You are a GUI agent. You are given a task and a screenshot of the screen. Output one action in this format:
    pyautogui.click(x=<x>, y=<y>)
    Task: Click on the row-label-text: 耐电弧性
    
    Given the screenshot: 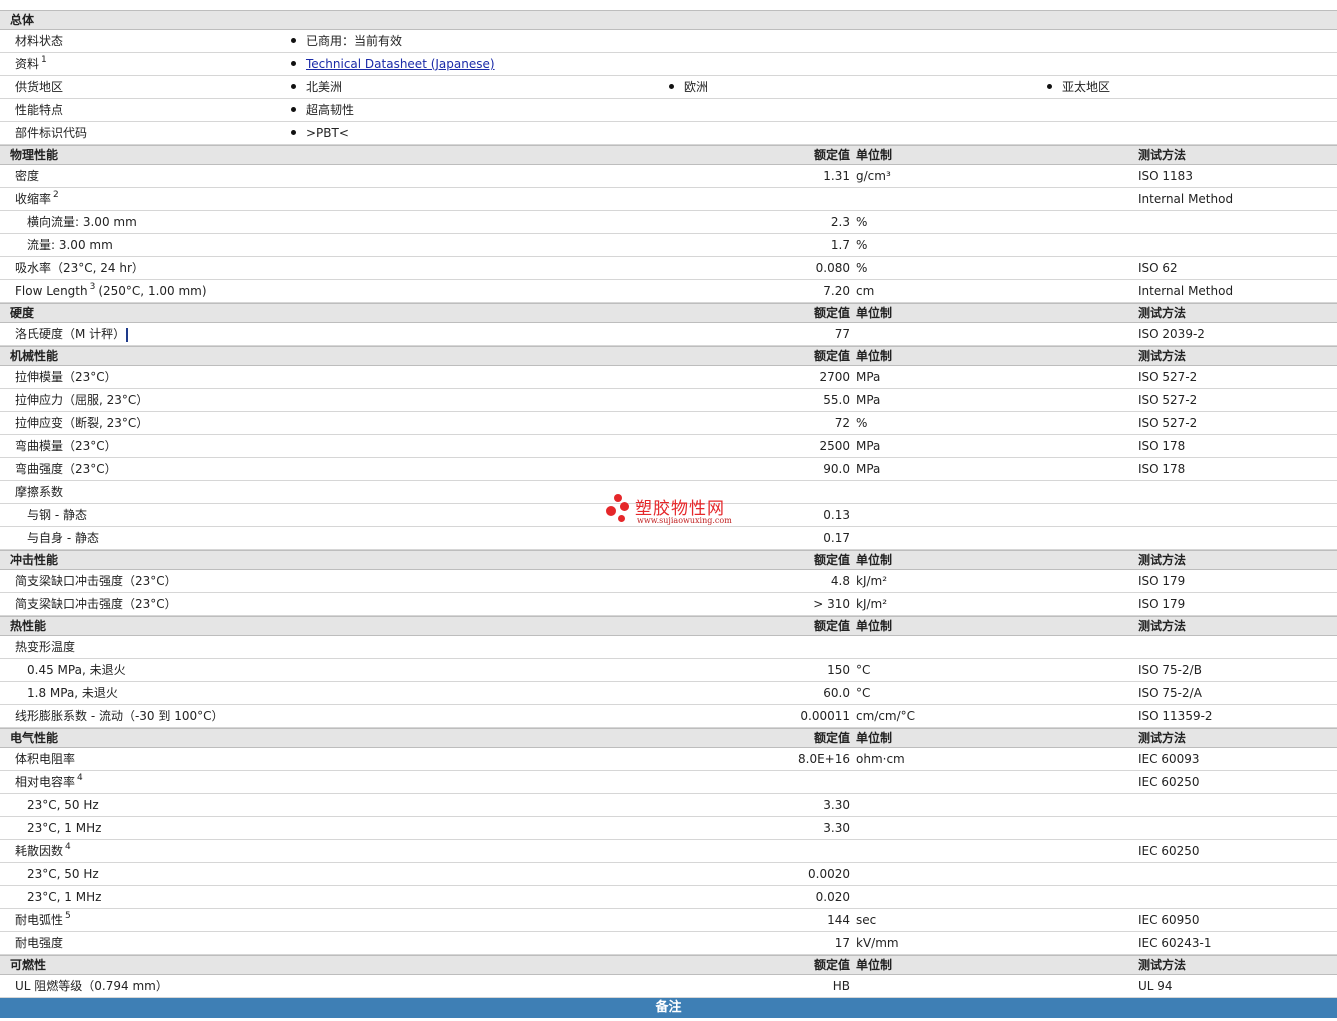 What is the action you would take?
    pyautogui.click(x=39, y=920)
    